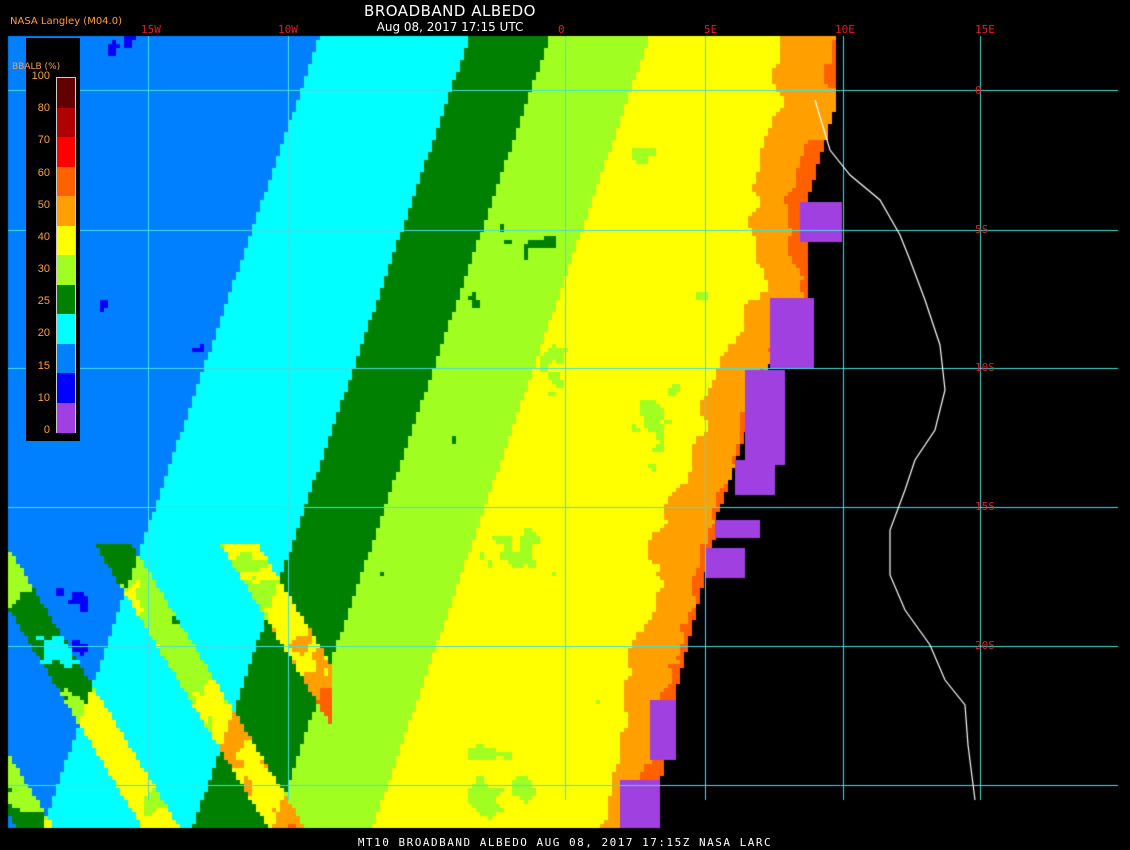  What do you see at coordinates (985, 367) in the screenshot?
I see `lat-label-10s: 10S` at bounding box center [985, 367].